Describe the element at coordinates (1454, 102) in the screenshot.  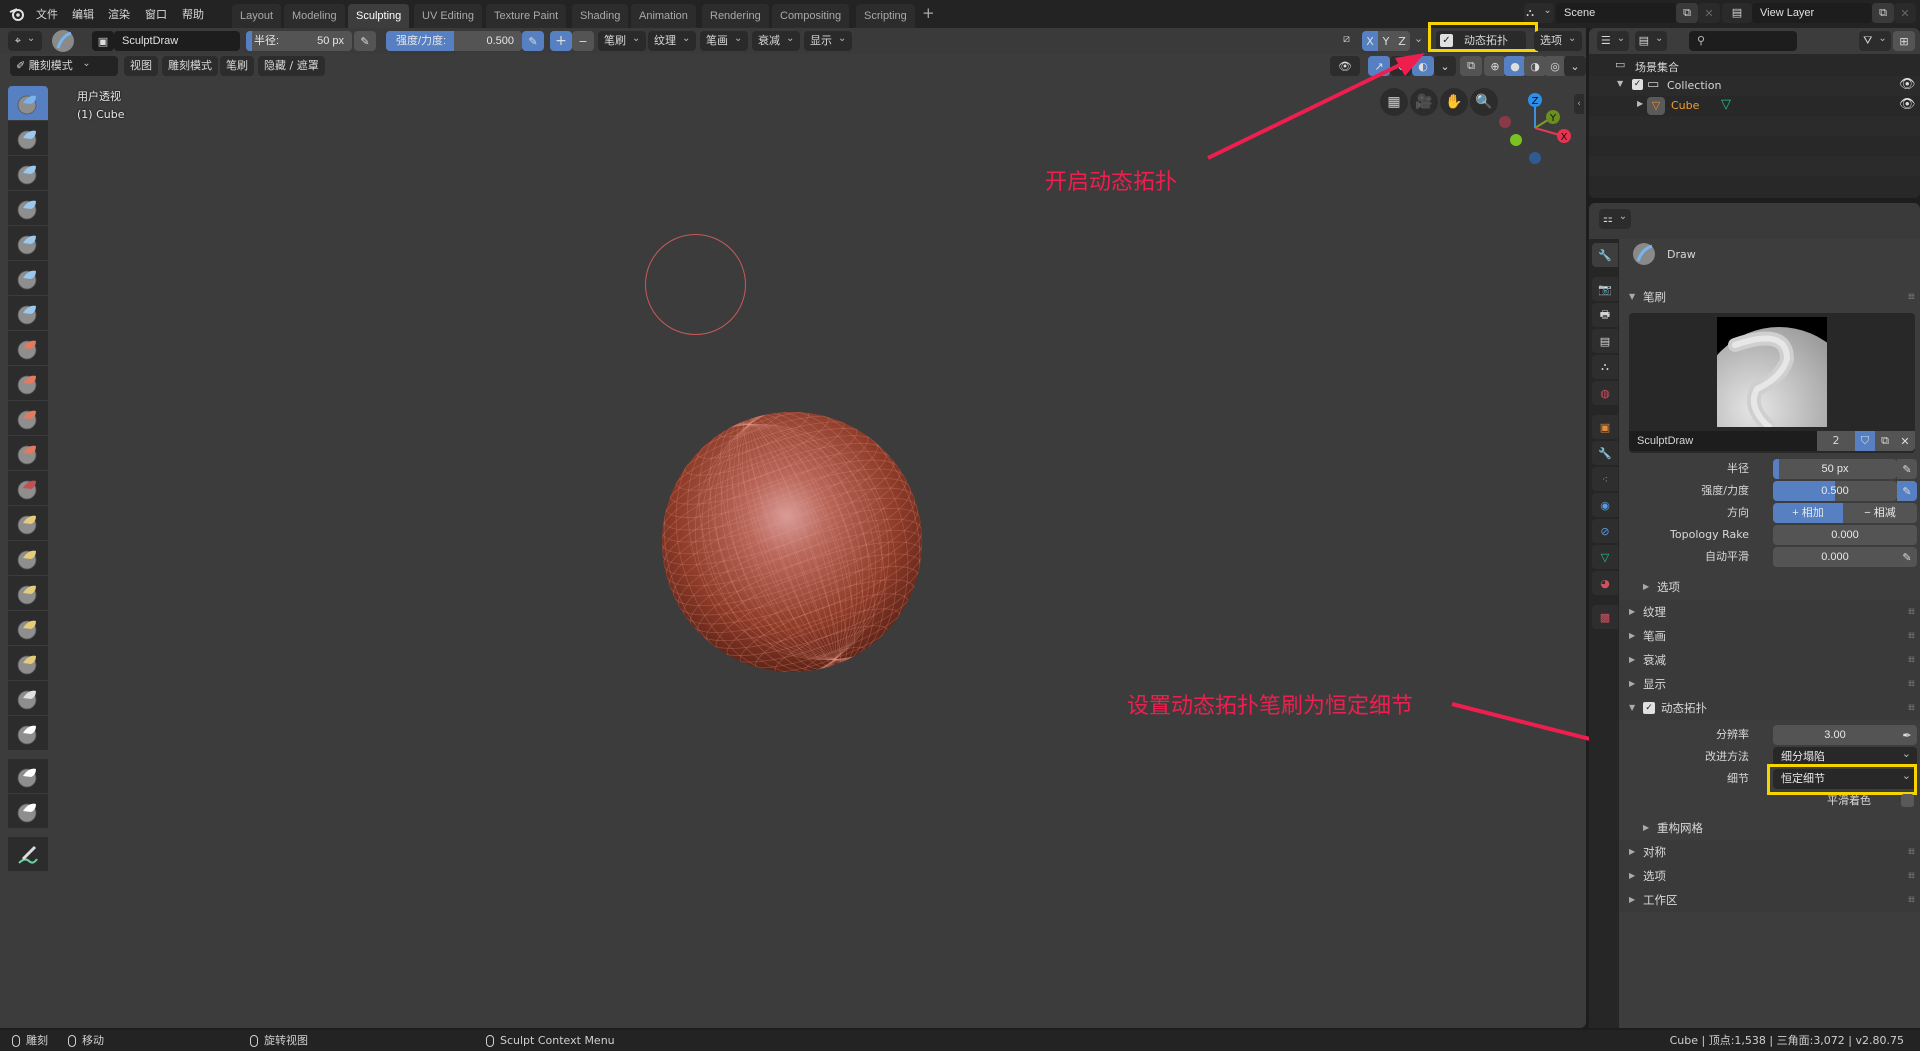
I see `pan-hand-icon: ✋` at that location.